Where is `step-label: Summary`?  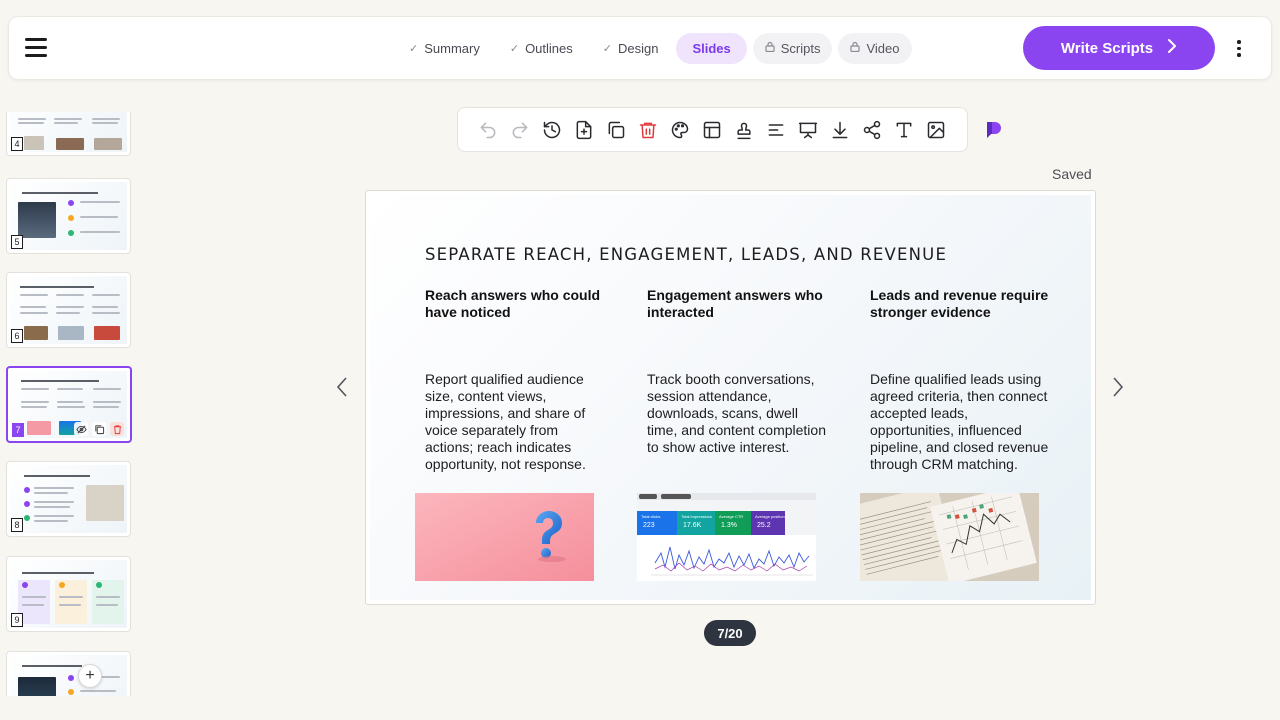
step-label: Summary is located at coordinates (452, 48).